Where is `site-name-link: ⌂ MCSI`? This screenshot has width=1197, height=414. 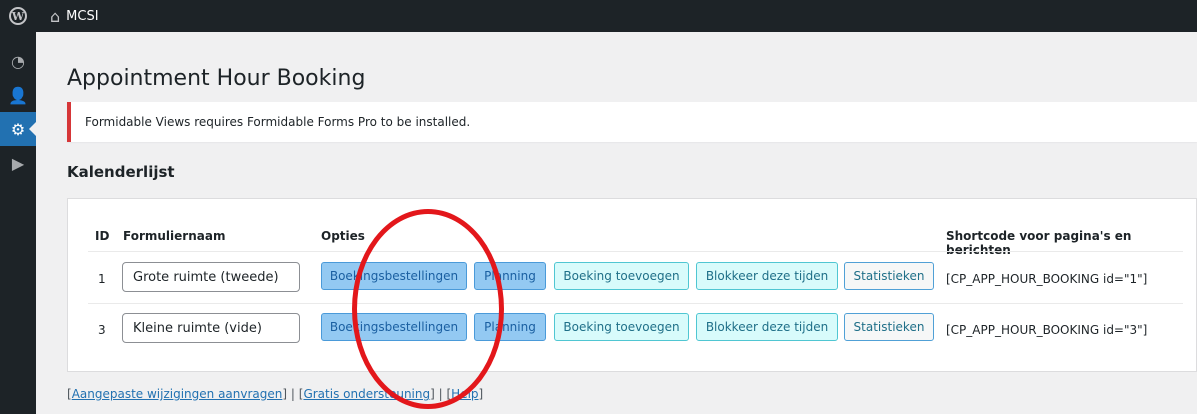 site-name-link: ⌂ MCSI is located at coordinates (74, 16).